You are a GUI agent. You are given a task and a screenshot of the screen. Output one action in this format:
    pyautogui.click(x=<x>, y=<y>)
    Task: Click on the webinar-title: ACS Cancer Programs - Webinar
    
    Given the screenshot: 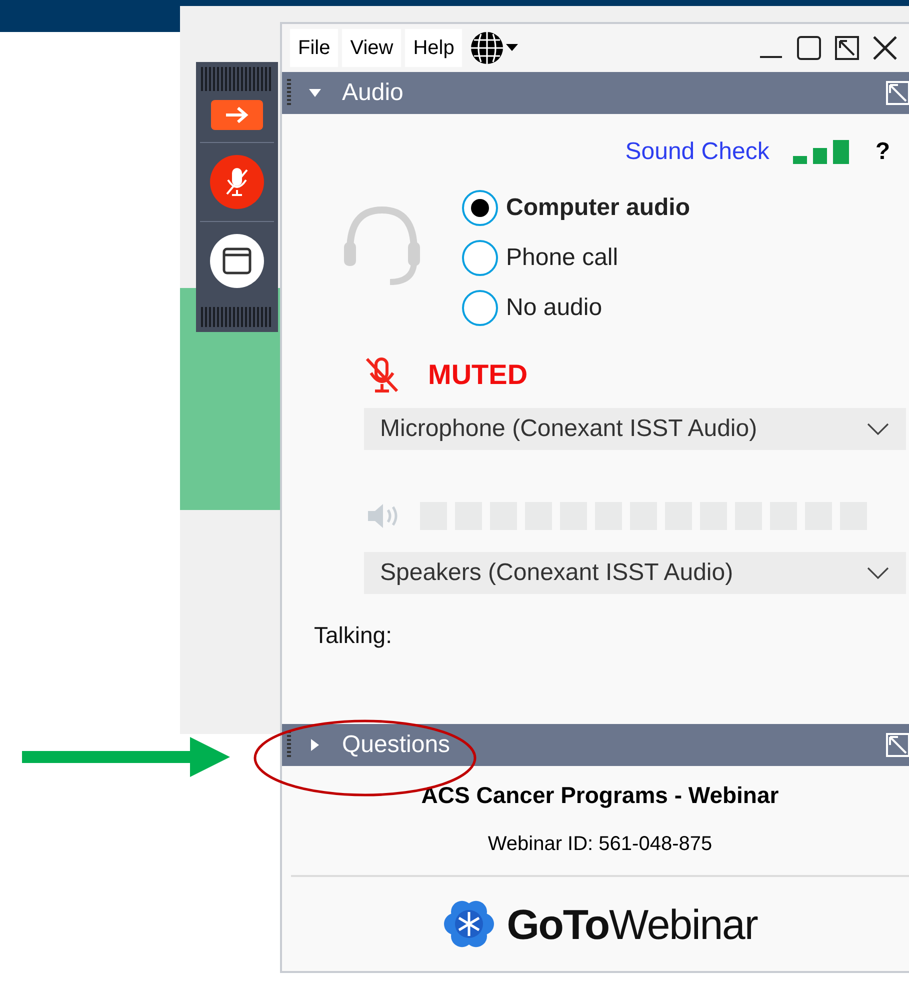 What is the action you would take?
    pyautogui.click(x=600, y=795)
    